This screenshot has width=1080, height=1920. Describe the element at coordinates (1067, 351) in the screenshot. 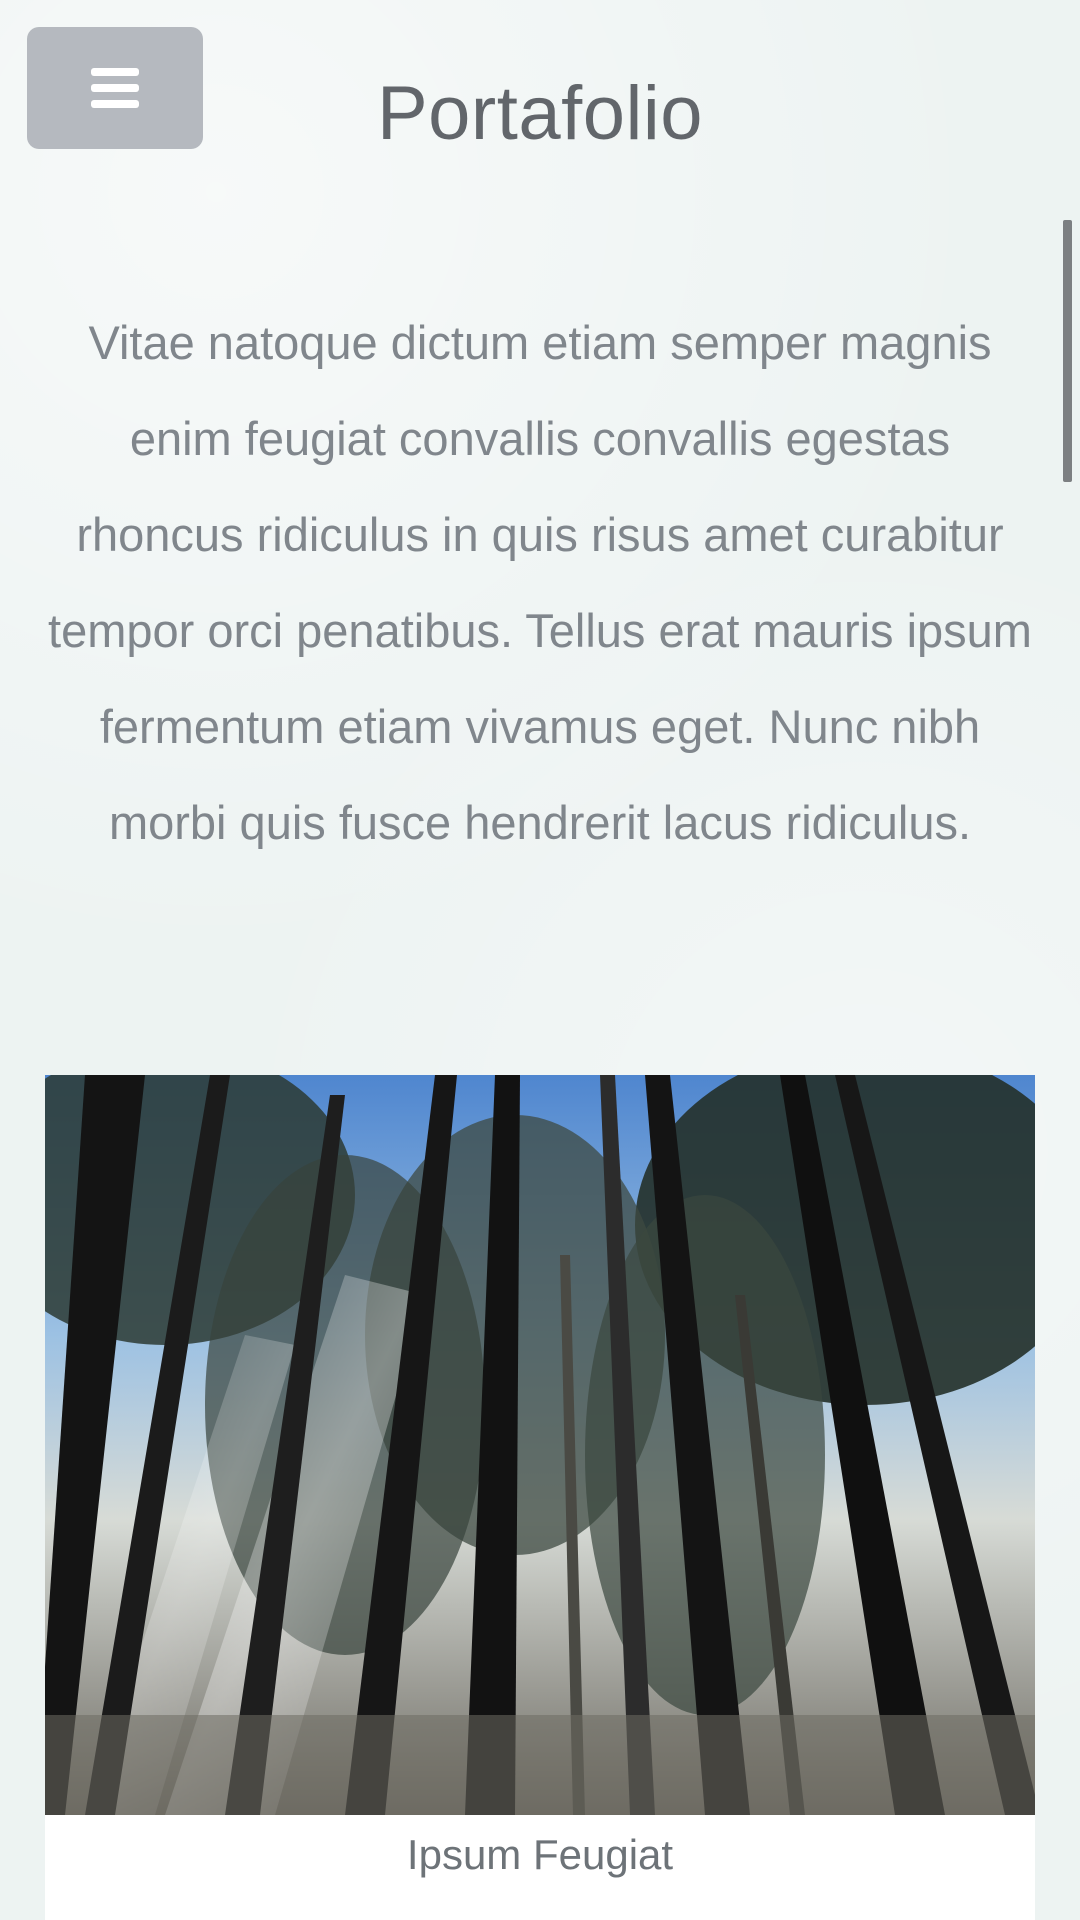

I see `scrollbar-thumb` at that location.